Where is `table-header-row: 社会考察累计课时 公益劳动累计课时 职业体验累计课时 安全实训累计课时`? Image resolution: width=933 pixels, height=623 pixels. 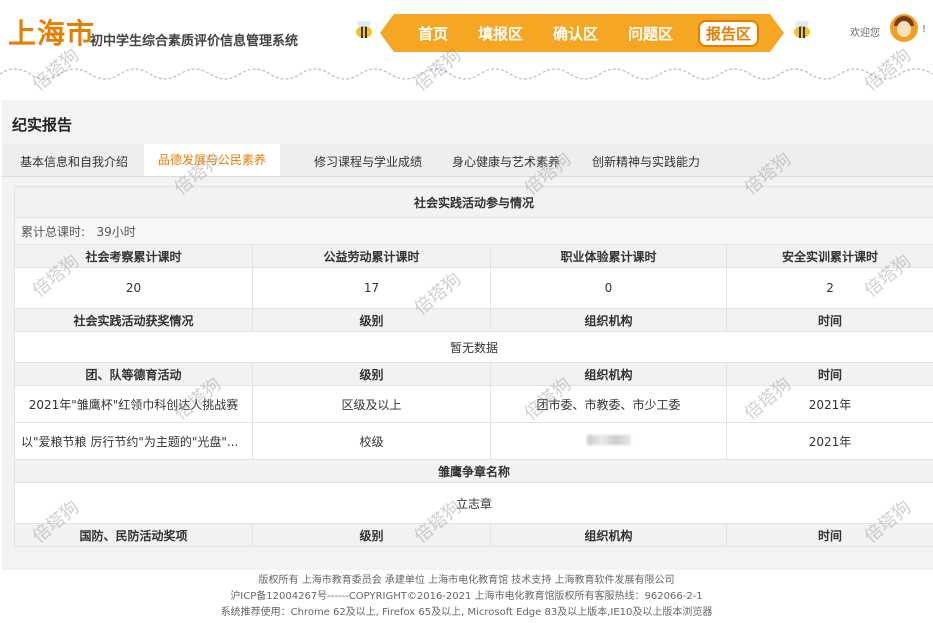 table-header-row: 社会考察累计课时 公益劳动累计课时 职业体验累计课时 安全实训累计课时 is located at coordinates (473, 256).